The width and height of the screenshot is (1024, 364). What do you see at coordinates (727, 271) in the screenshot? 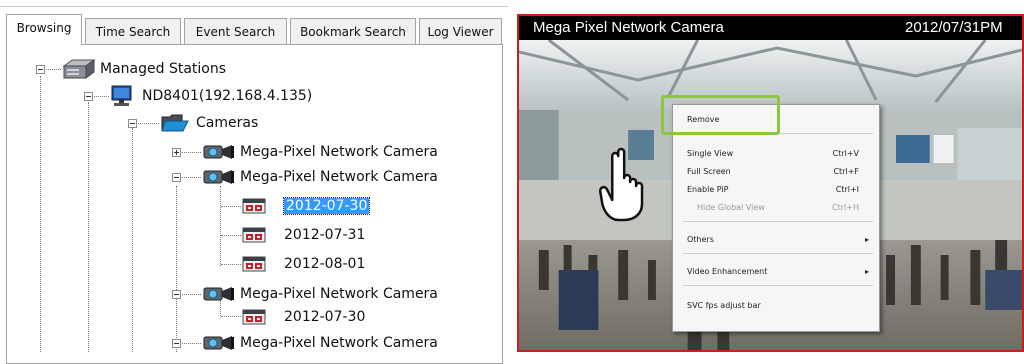
I see `menu-item-label: Video Enhancement` at bounding box center [727, 271].